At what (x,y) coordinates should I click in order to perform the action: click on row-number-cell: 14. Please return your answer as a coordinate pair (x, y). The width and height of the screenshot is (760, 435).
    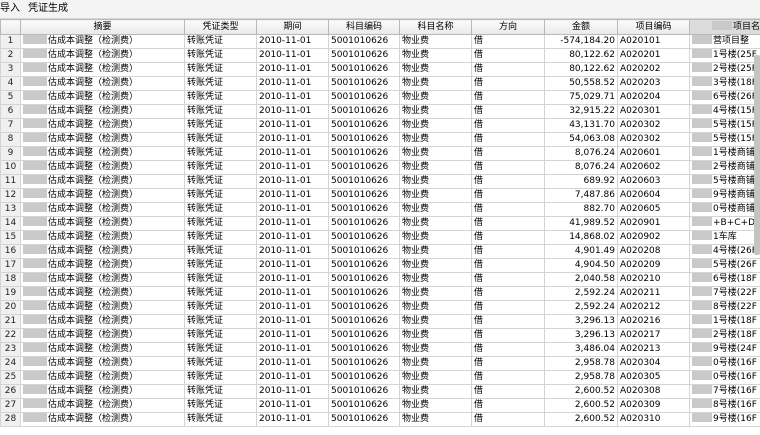
    Looking at the image, I should click on (10, 223).